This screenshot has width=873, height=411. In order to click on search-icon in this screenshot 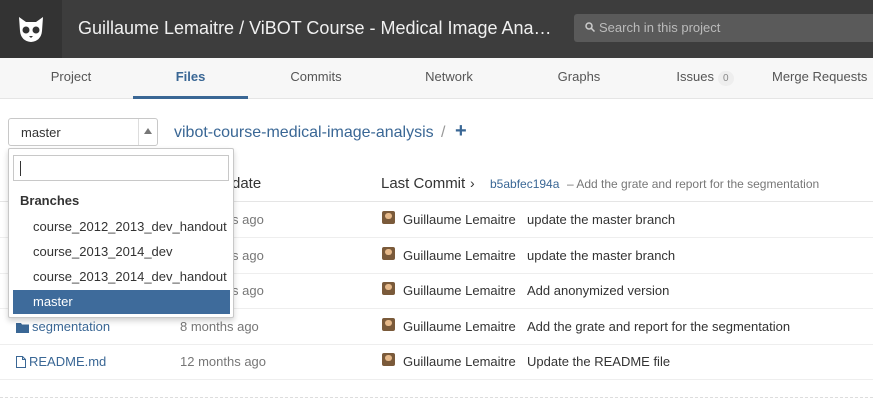, I will do `click(590, 27)`.